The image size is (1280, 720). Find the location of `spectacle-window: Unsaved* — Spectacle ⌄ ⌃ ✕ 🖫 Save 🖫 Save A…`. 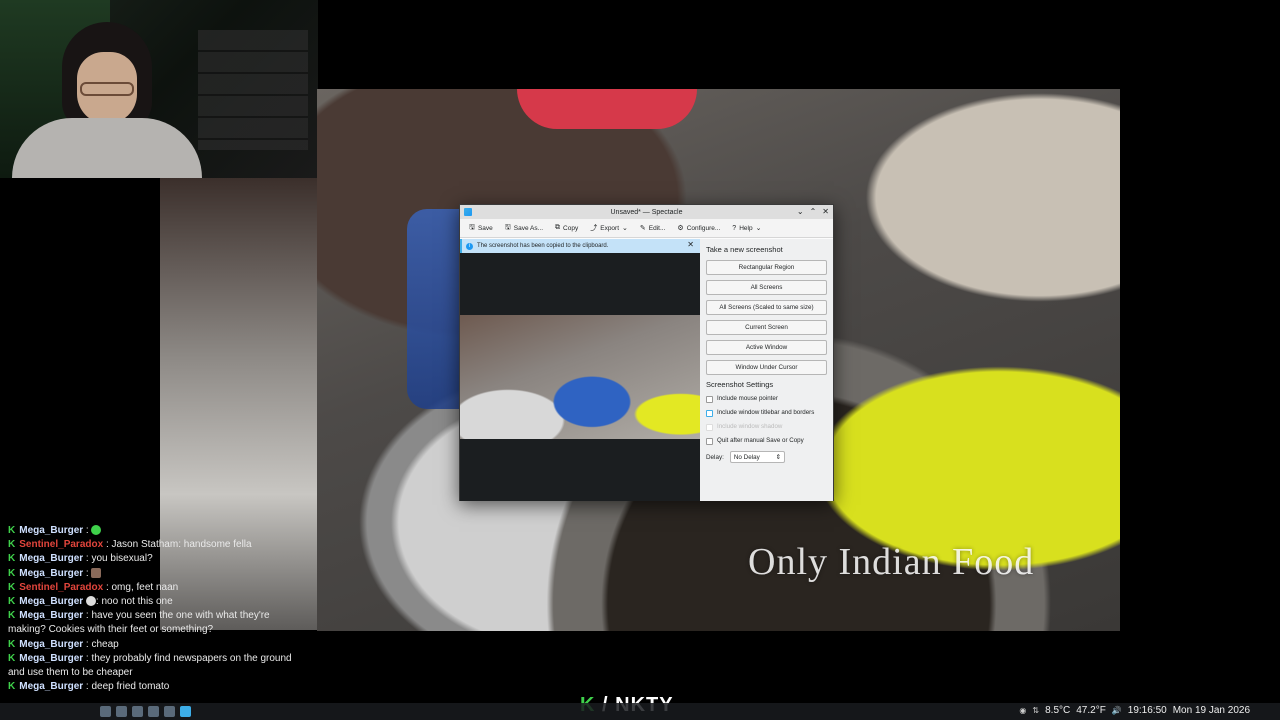

spectacle-window: Unsaved* — Spectacle ⌄ ⌃ ✕ 🖫 Save 🖫 Save A… is located at coordinates (646, 352).